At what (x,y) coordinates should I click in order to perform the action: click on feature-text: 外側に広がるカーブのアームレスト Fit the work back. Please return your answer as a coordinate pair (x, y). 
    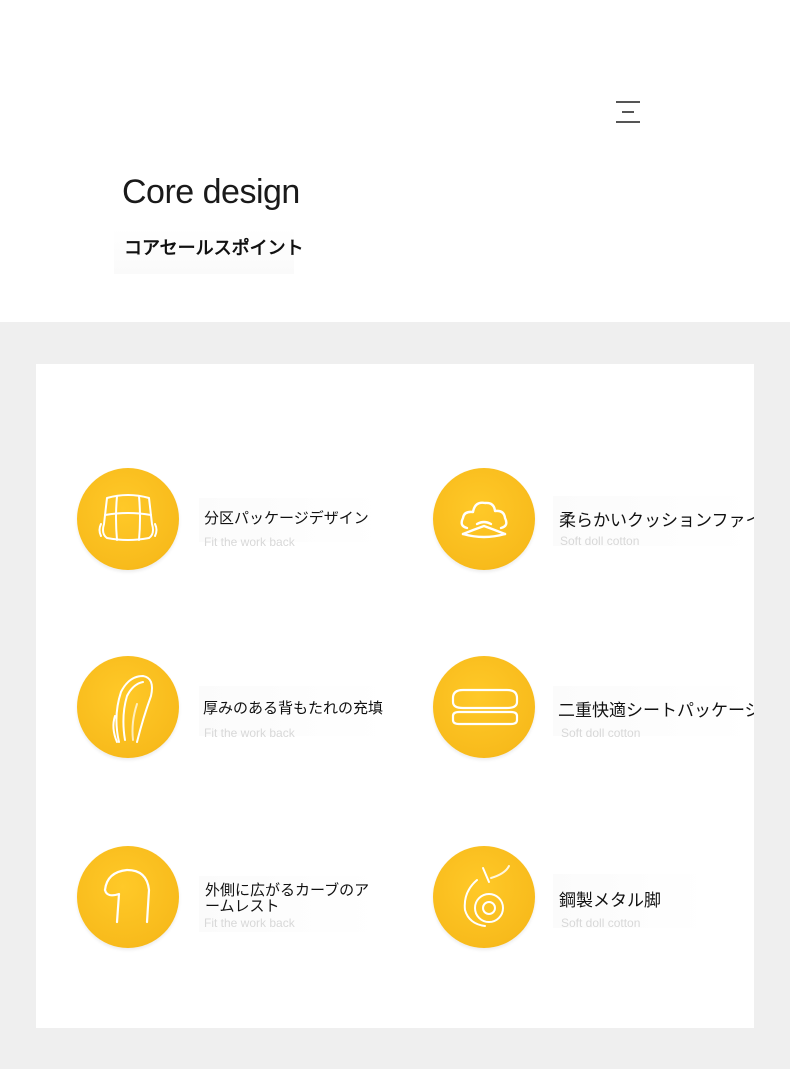
    Looking at the image, I should click on (289, 904).